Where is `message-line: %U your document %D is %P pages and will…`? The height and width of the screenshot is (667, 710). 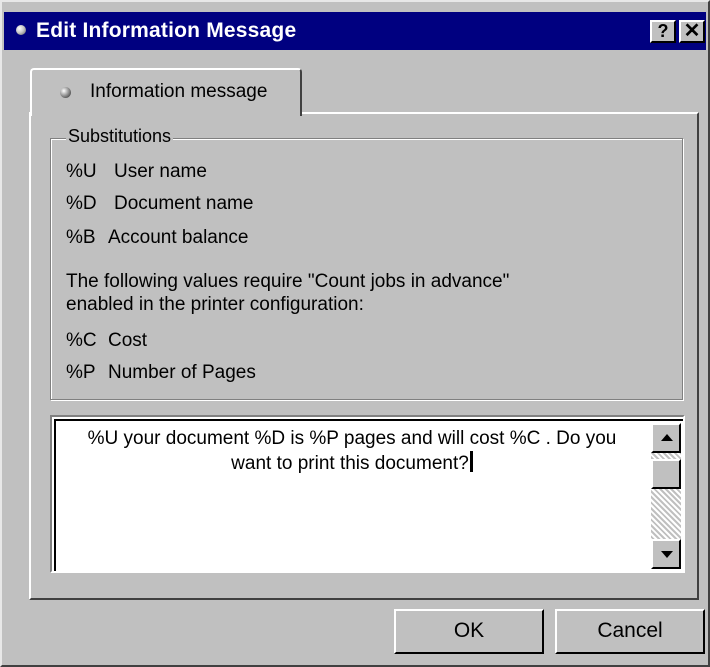 message-line: %U your document %D is %P pages and will… is located at coordinates (352, 438).